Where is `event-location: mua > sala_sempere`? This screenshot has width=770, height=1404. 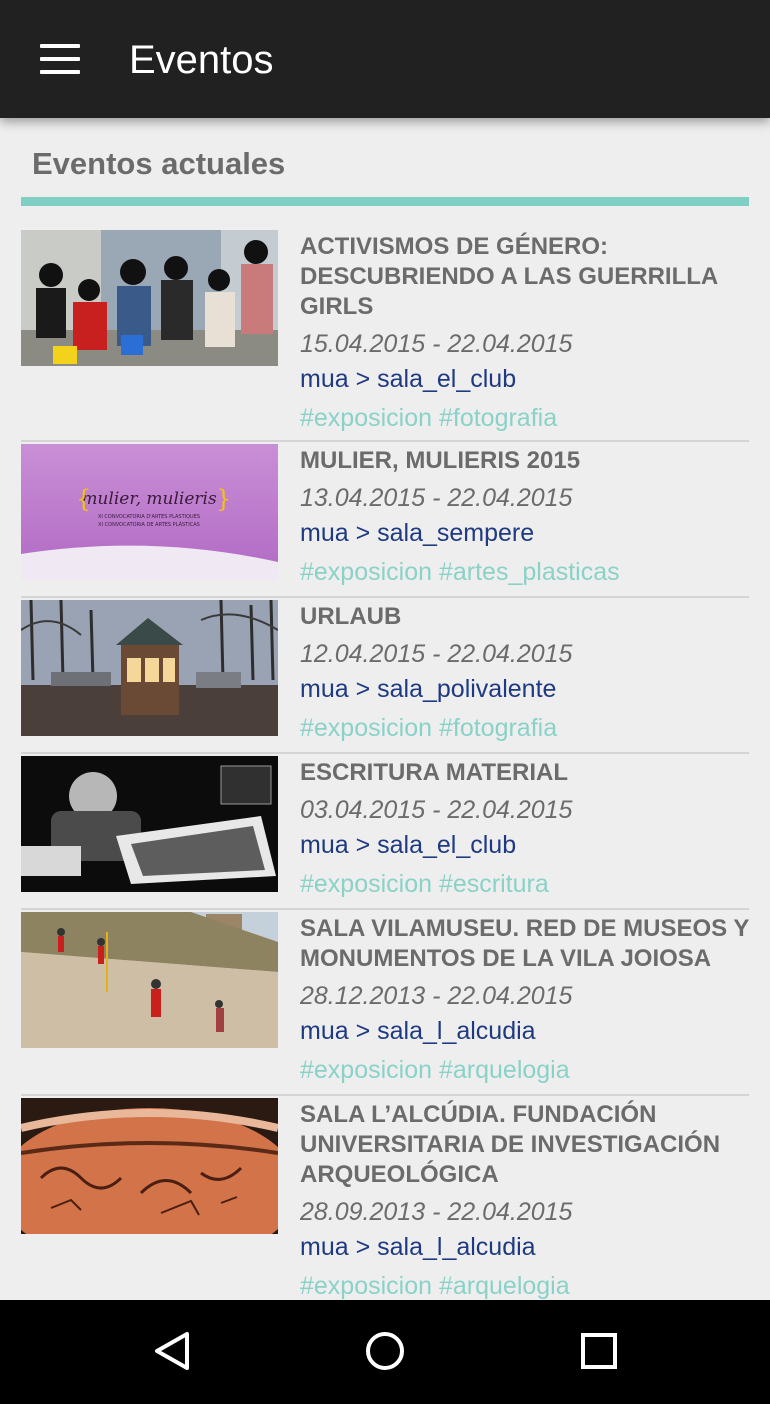
event-location: mua > sala_sempere is located at coordinates (524, 533).